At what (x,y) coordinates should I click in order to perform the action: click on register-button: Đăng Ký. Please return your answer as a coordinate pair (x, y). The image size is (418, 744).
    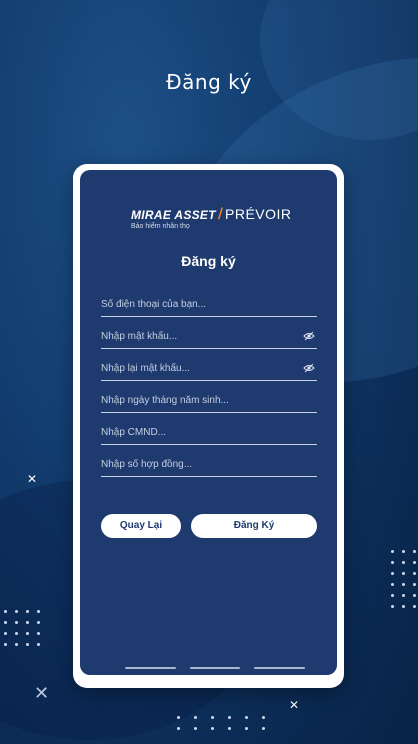
    Looking at the image, I should click on (254, 526).